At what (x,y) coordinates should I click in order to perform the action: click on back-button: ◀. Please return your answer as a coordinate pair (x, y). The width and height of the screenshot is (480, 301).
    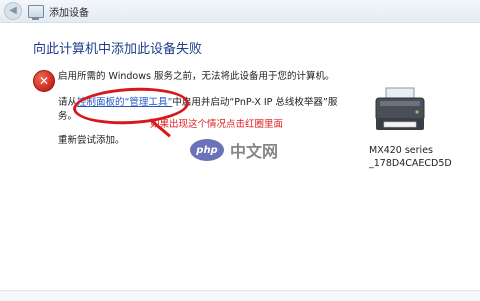
    Looking at the image, I should click on (13, 11).